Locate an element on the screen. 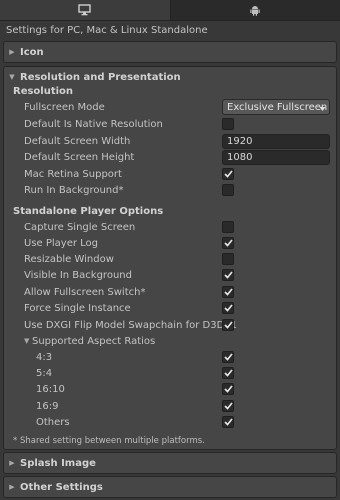 Image resolution: width=340 pixels, height=500 pixels. tab-android is located at coordinates (255, 10).